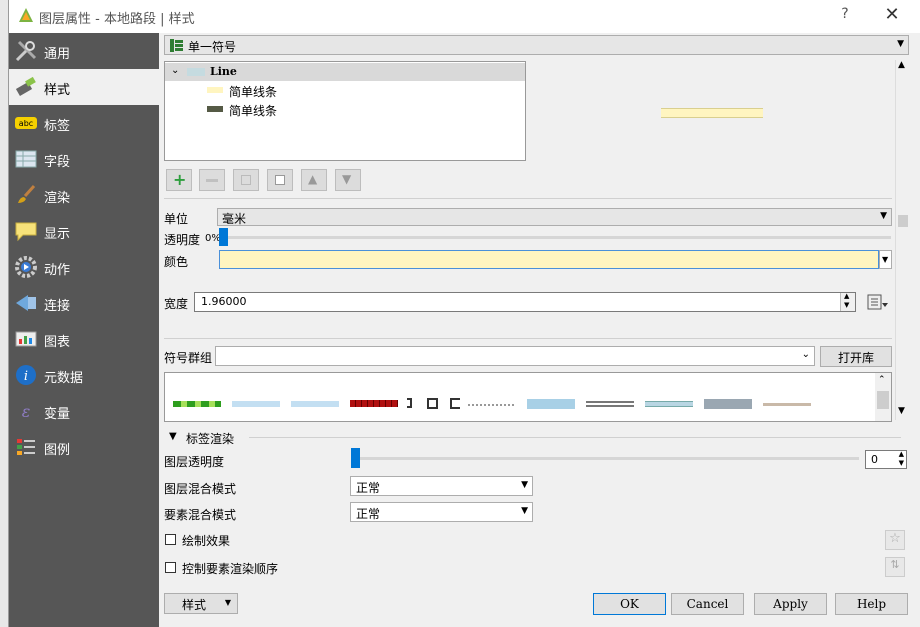 This screenshot has width=920, height=627. Describe the element at coordinates (215, 90) in the screenshot. I see `line-swatch-icon` at that location.